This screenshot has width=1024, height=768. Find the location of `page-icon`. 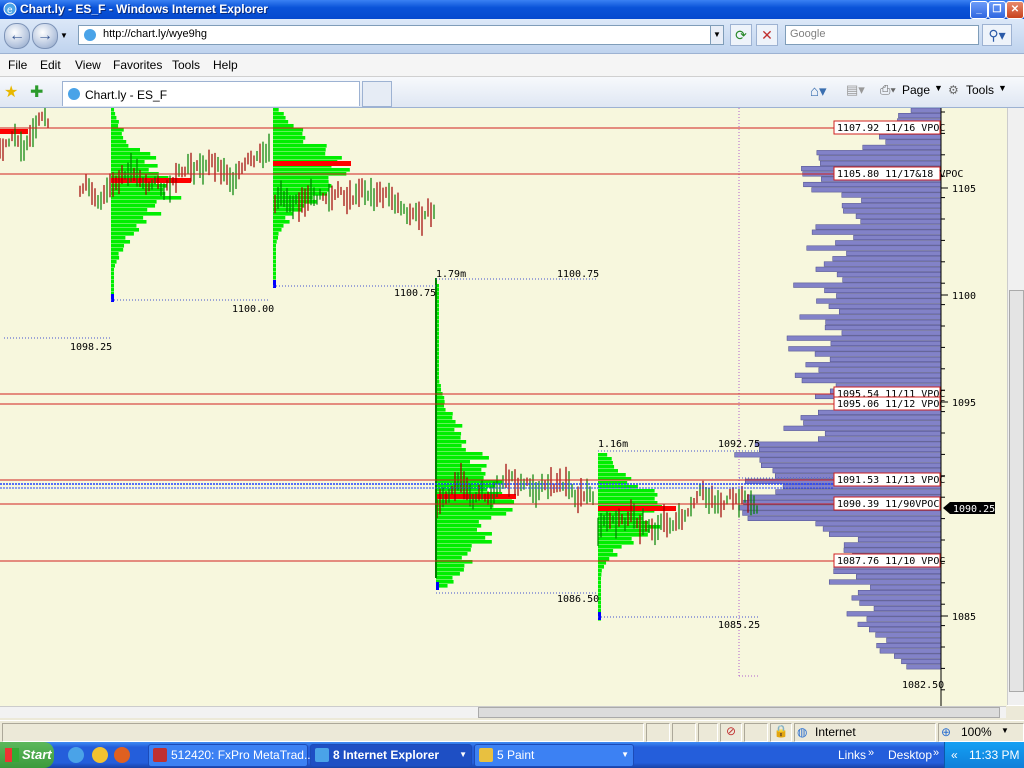

page-icon is located at coordinates (90, 35).